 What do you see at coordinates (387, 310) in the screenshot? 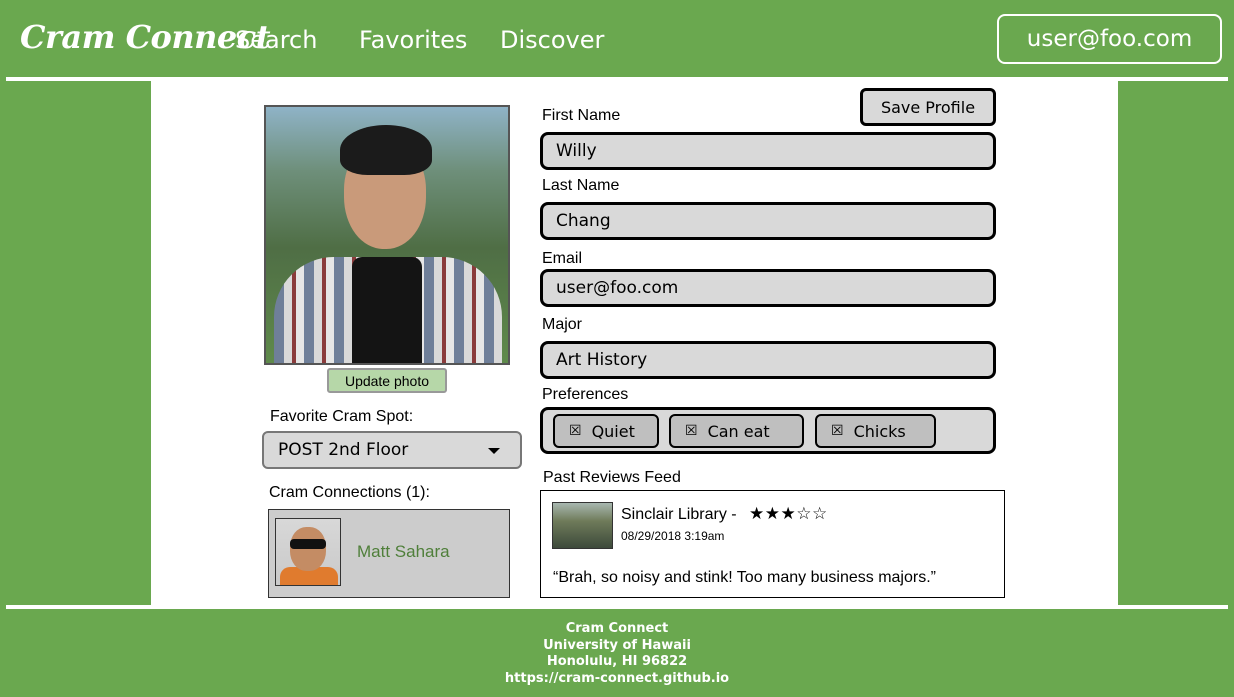
I see `photo-undershirt` at bounding box center [387, 310].